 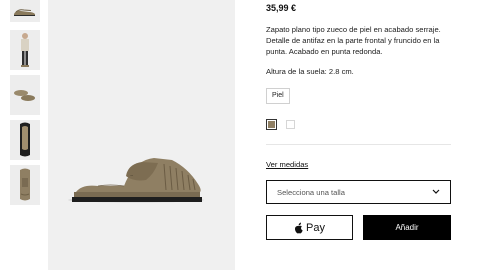 I want to click on sole-height: Altura de la suela: 2.8 cm., so click(x=310, y=71).